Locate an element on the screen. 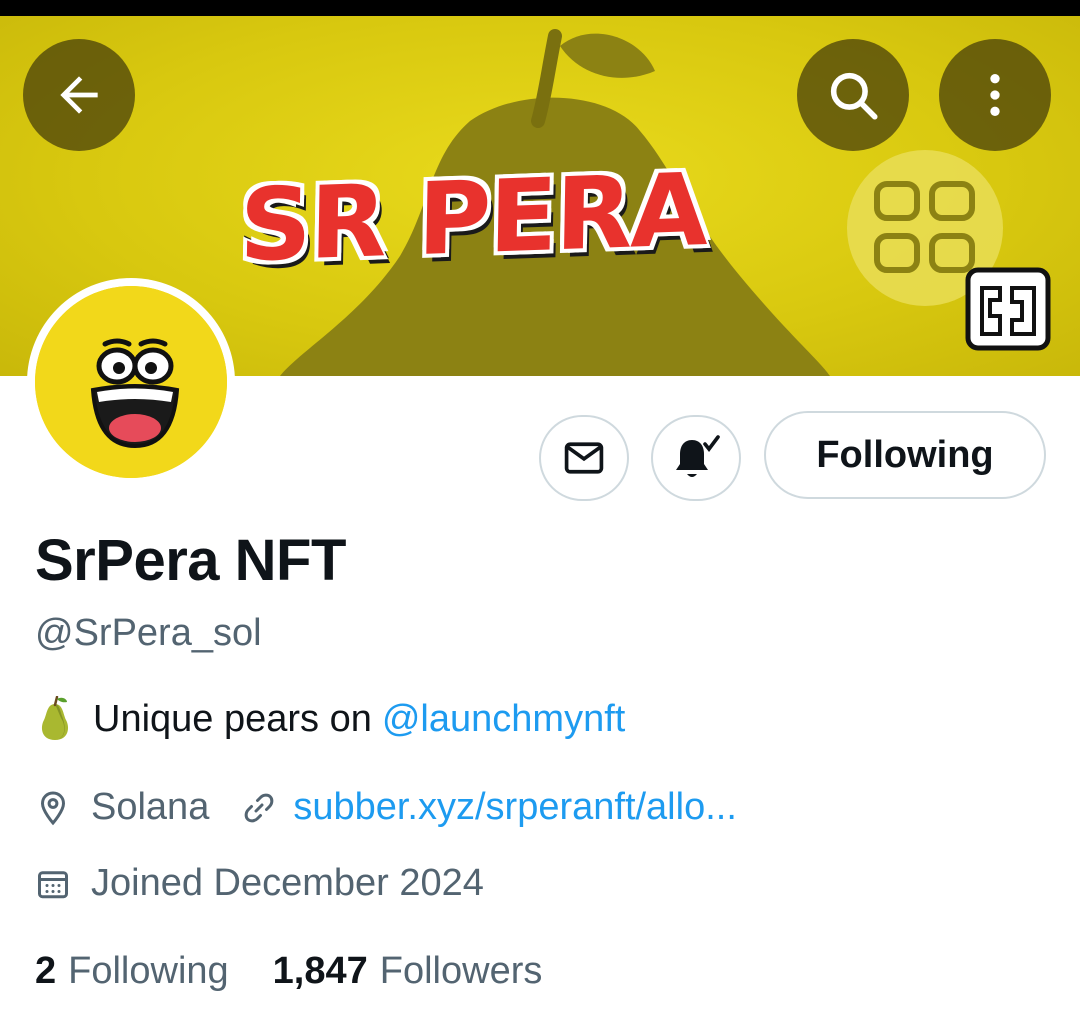 Image resolution: width=1080 pixels, height=1014 pixels. followers-count: 1,847 is located at coordinates (320, 971).